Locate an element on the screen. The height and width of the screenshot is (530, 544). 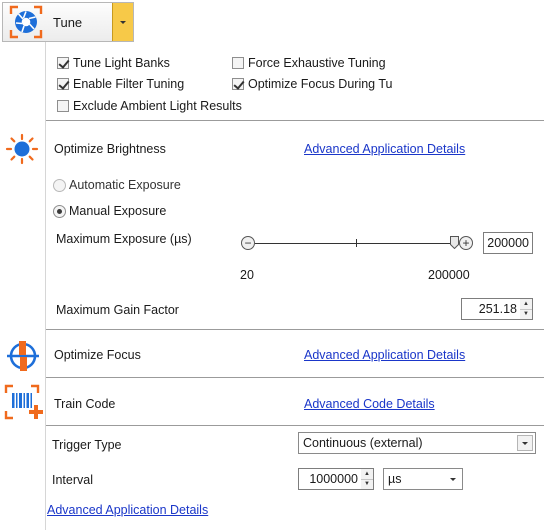
maximum-exposure-value: 200000 is located at coordinates (508, 243).